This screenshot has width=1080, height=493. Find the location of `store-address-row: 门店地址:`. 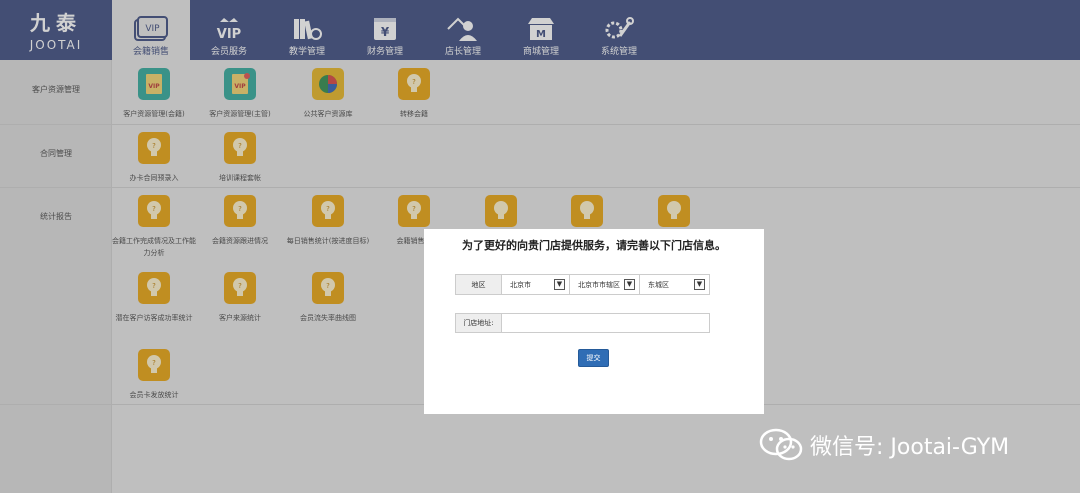

store-address-row: 门店地址: is located at coordinates (582, 323).